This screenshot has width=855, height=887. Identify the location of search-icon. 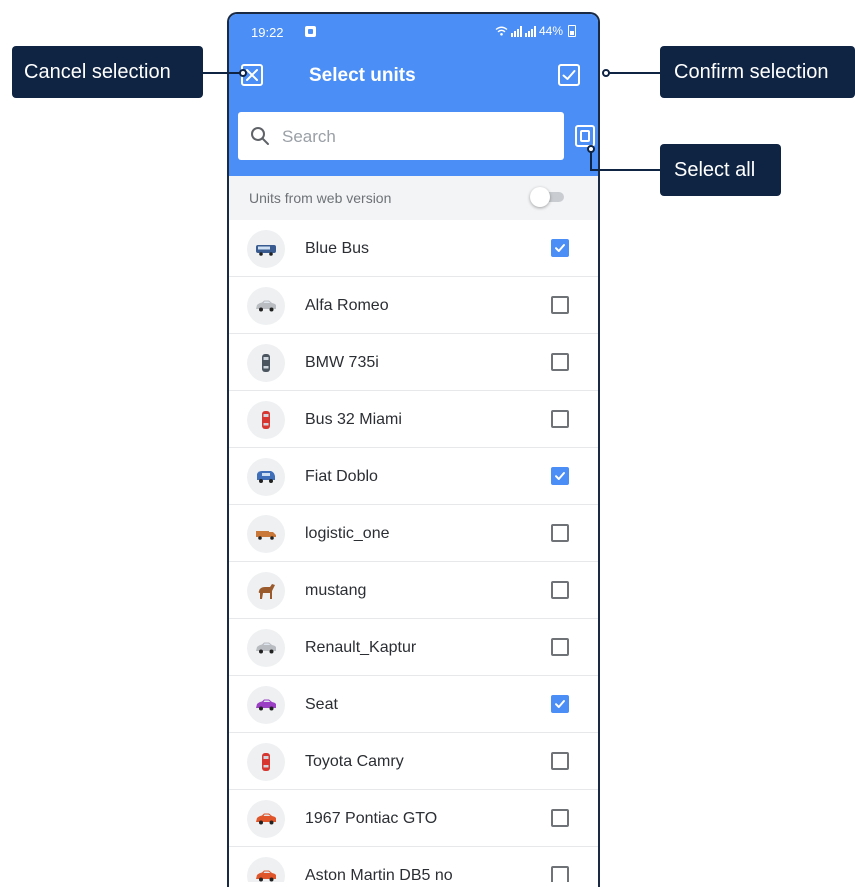
(260, 136).